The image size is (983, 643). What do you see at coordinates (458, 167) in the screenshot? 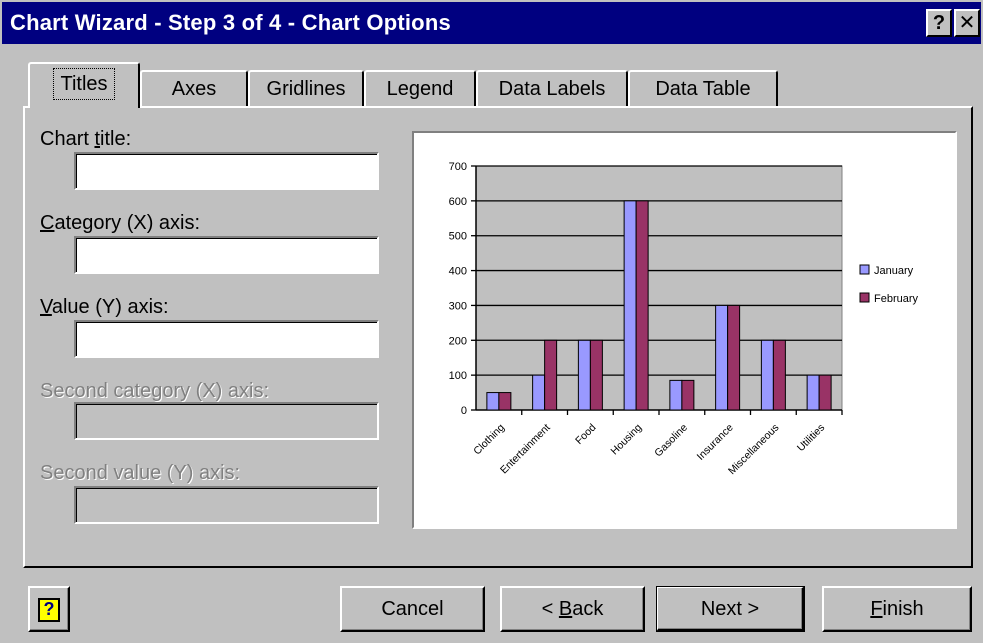
I see `y-tick-label: 700` at bounding box center [458, 167].